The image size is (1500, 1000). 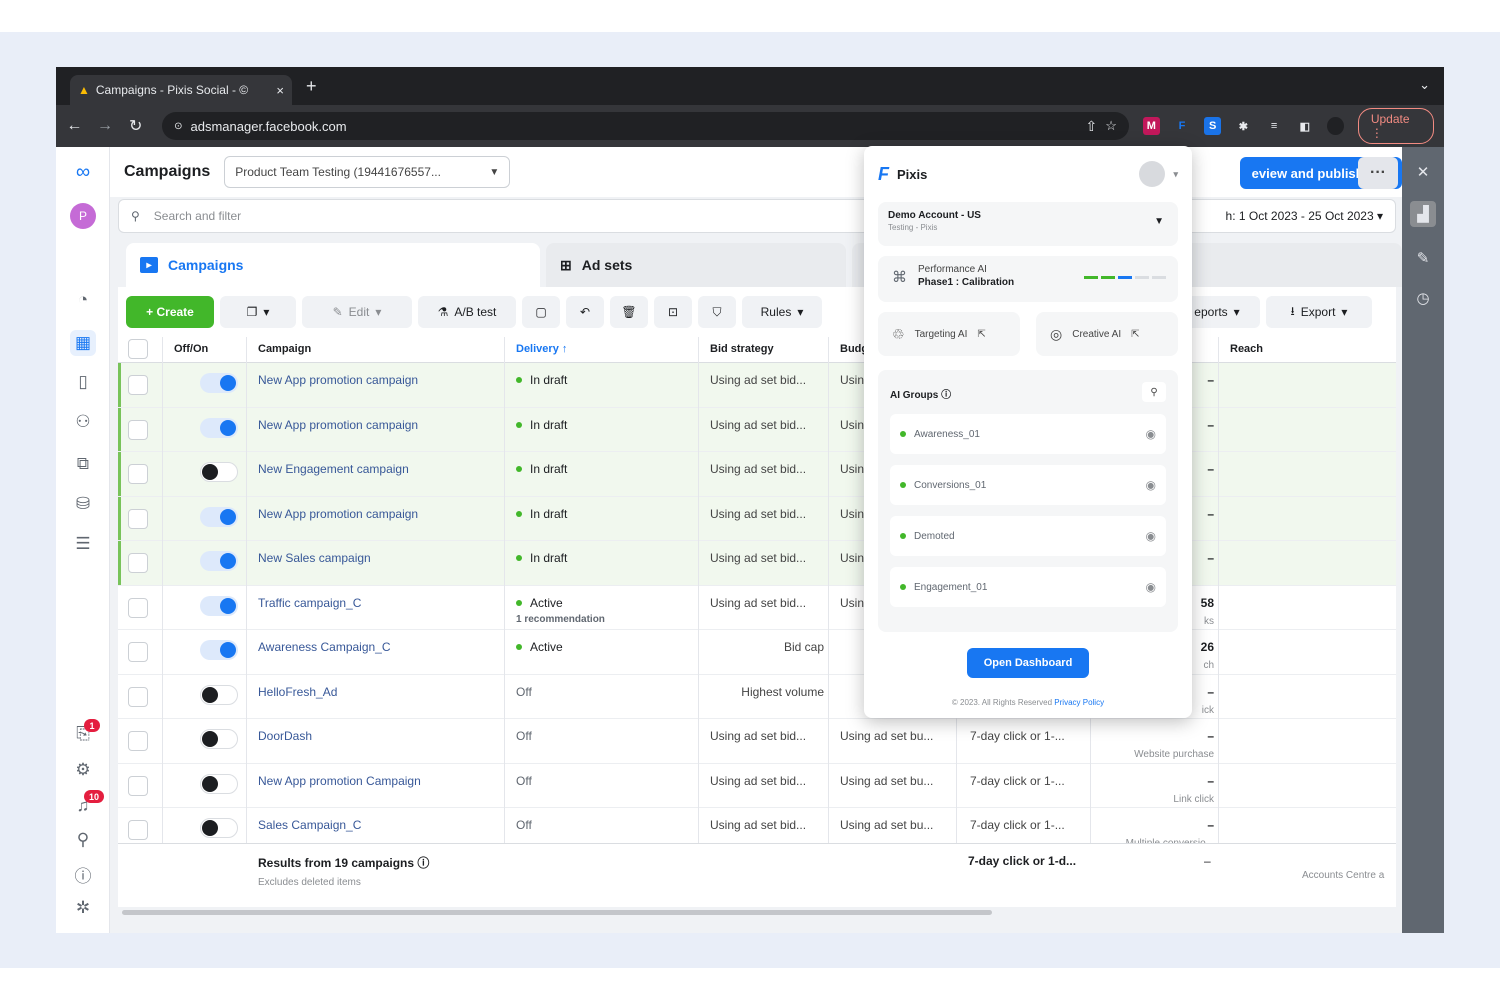 What do you see at coordinates (83, 172) in the screenshot?
I see `meta-logo-icon: ∞` at bounding box center [83, 172].